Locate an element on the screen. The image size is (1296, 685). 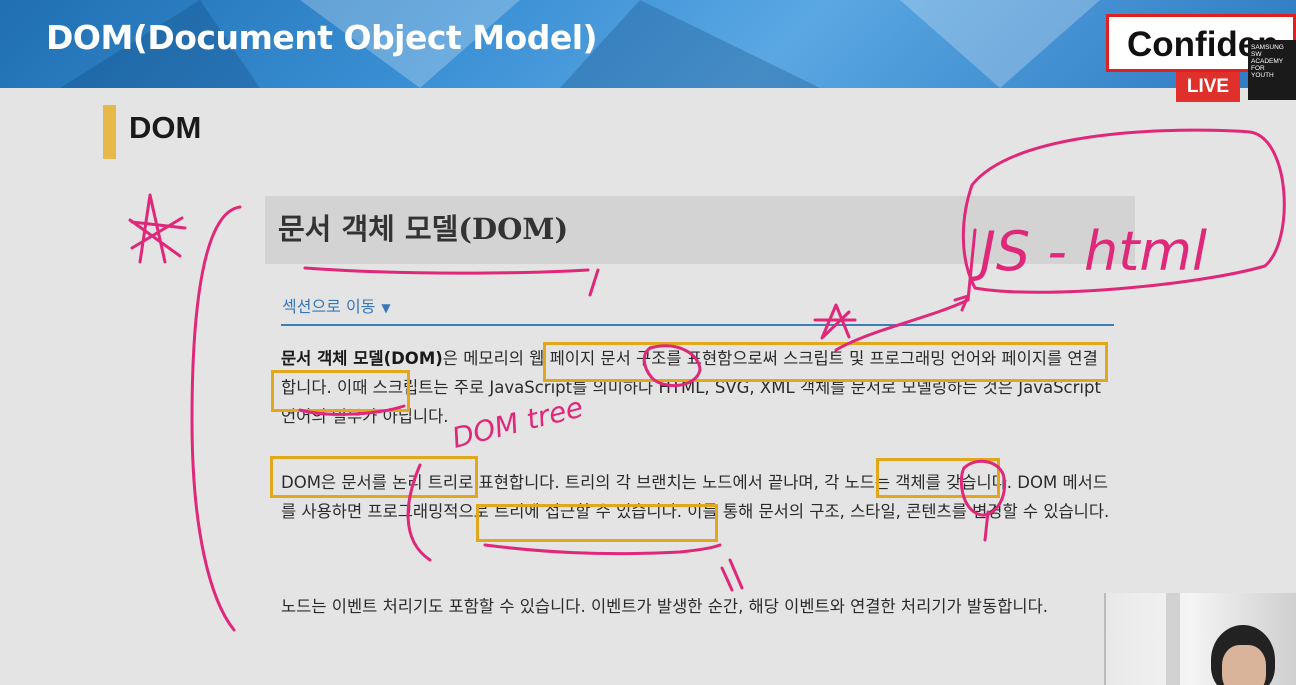
presenter-face is located at coordinates (1244, 665).